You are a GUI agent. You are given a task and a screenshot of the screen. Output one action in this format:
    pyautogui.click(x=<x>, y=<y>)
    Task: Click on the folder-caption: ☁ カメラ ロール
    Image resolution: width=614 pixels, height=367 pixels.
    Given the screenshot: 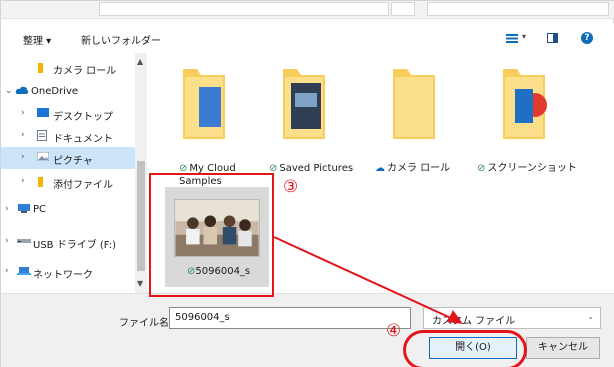 What is the action you would take?
    pyautogui.click(x=425, y=168)
    